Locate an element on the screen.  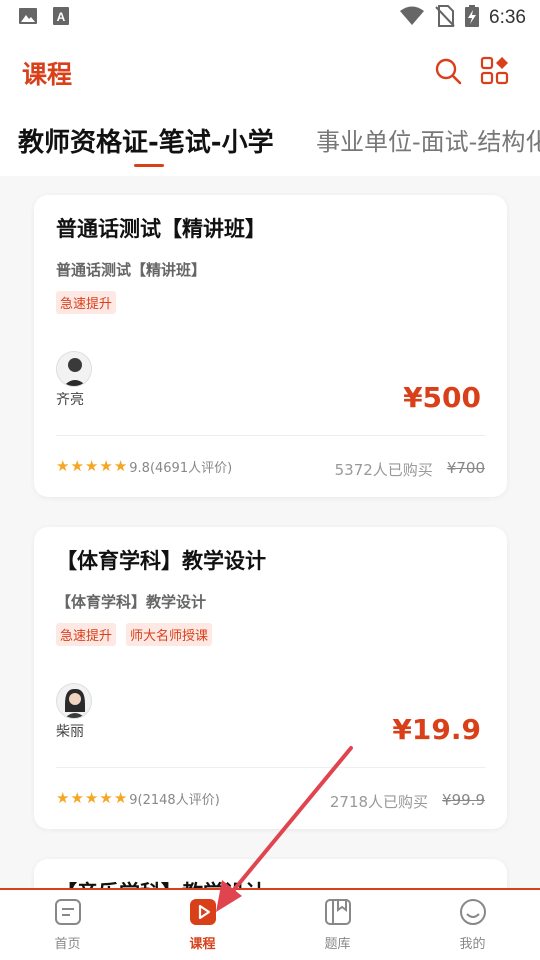
profile-icon is located at coordinates (473, 914).